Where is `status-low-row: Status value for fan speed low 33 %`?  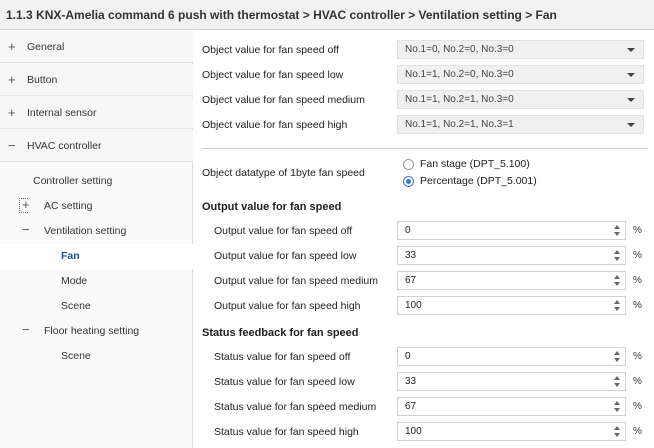
status-low-row: Status value for fan speed low 33 % is located at coordinates (424, 381).